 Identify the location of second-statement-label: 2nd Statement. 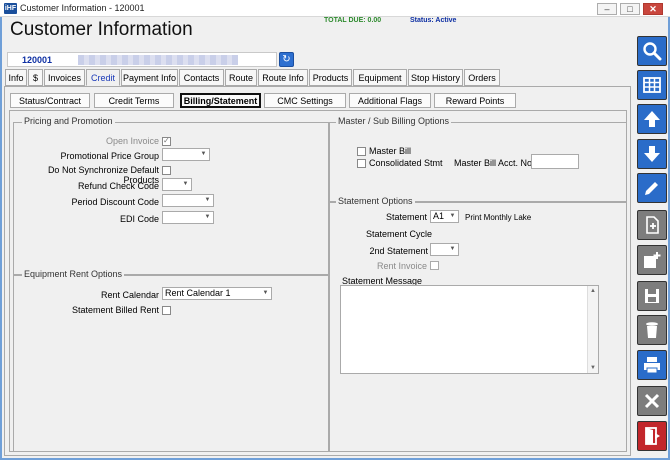
(398, 251).